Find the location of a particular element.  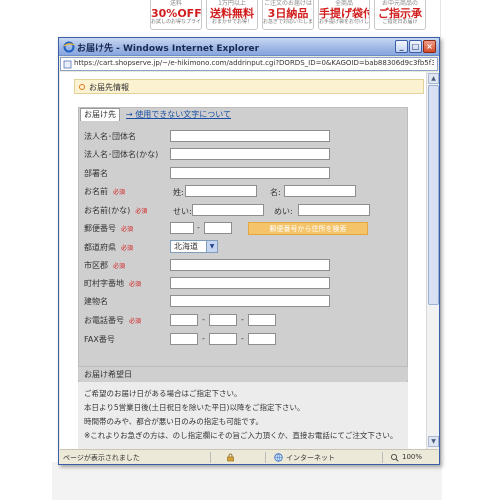

promo-banner: 1万円以上 送料無料 おまかせでお得！ is located at coordinates (232, 15).